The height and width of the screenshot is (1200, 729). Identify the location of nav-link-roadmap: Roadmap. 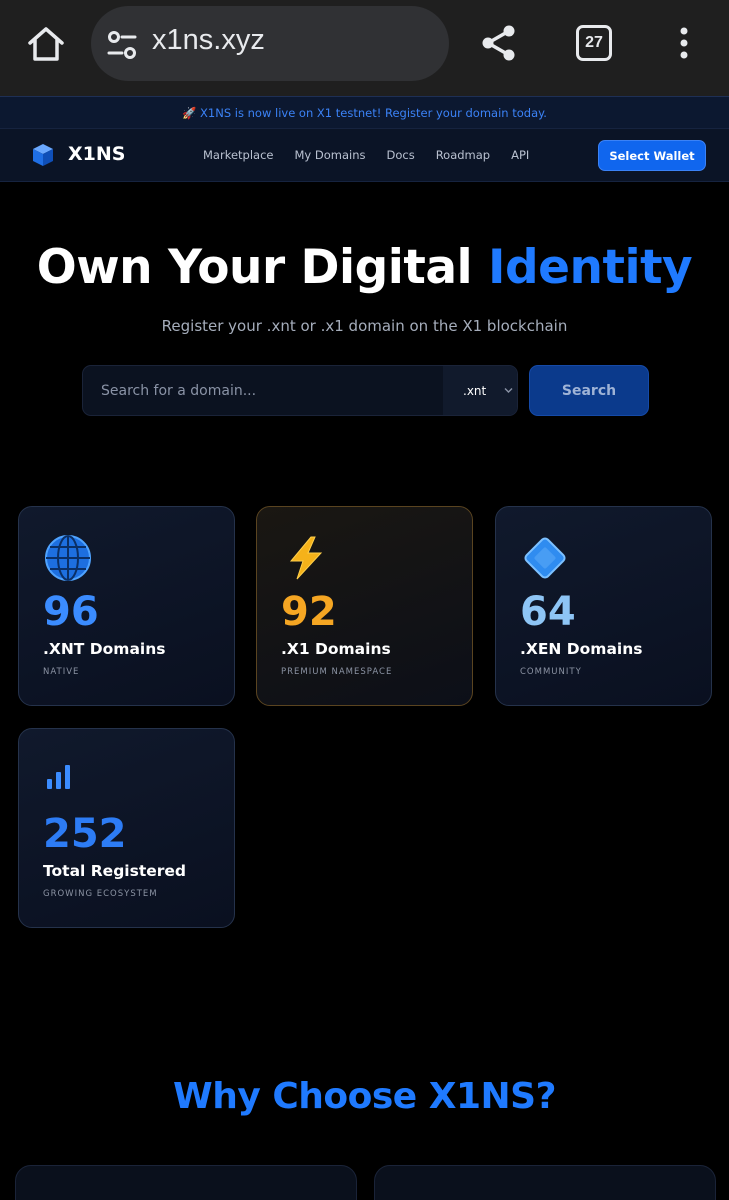
(463, 155).